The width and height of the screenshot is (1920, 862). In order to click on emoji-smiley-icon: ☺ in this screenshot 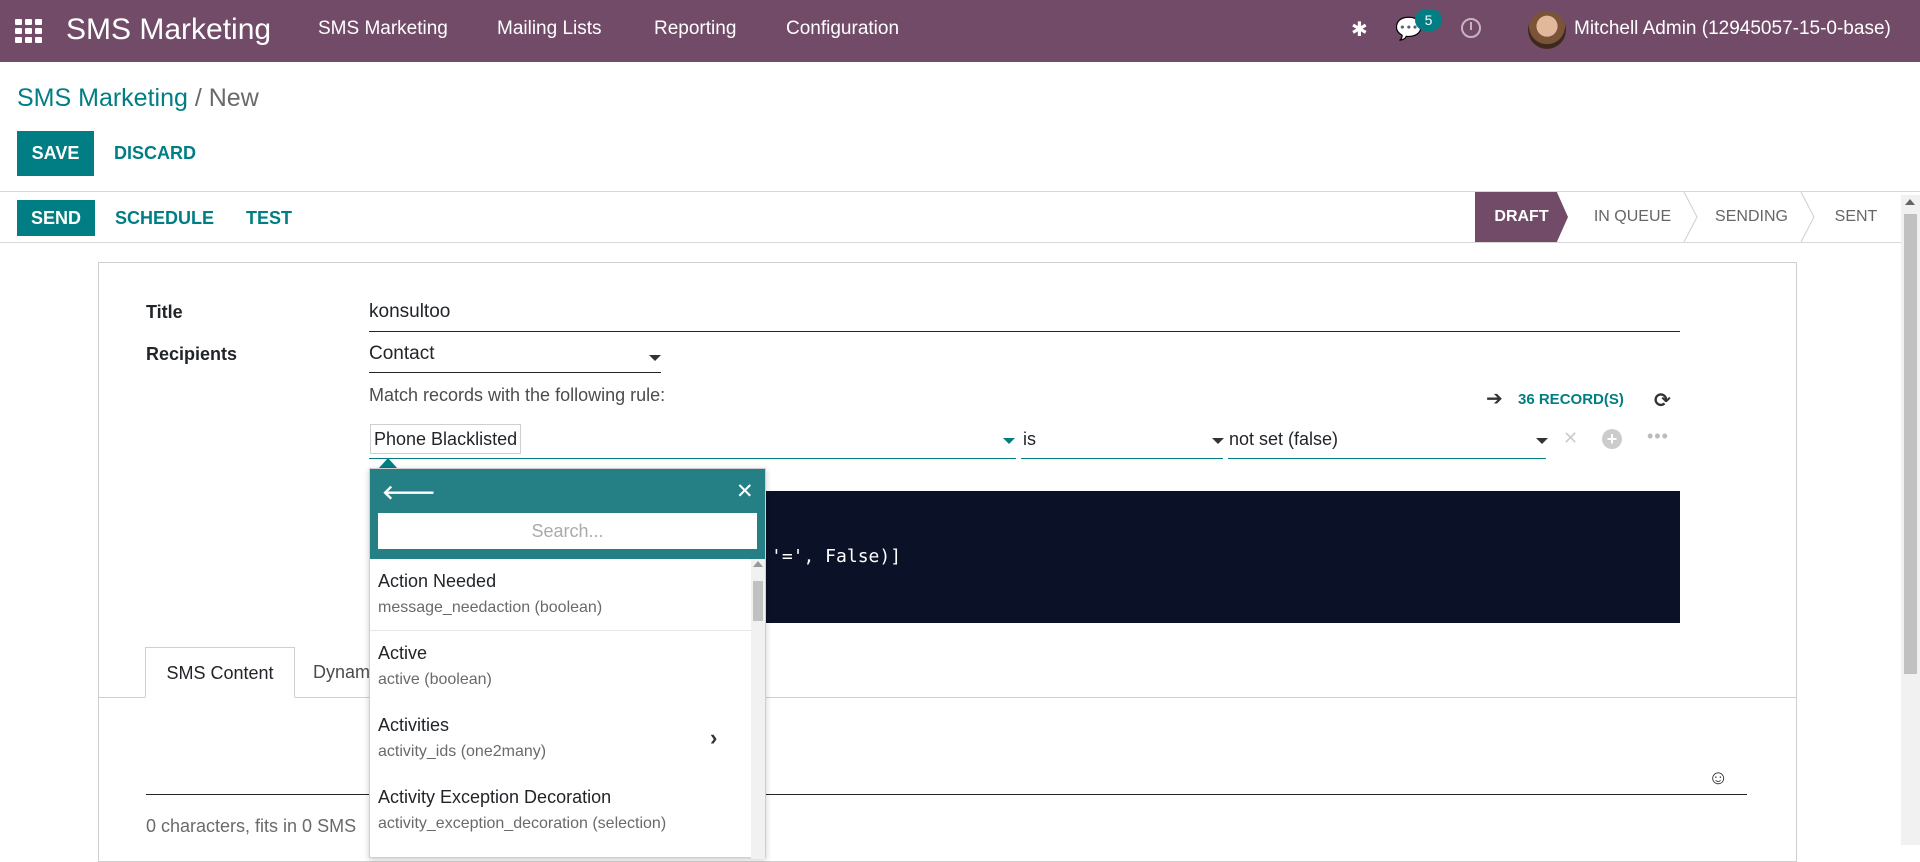, I will do `click(1718, 778)`.